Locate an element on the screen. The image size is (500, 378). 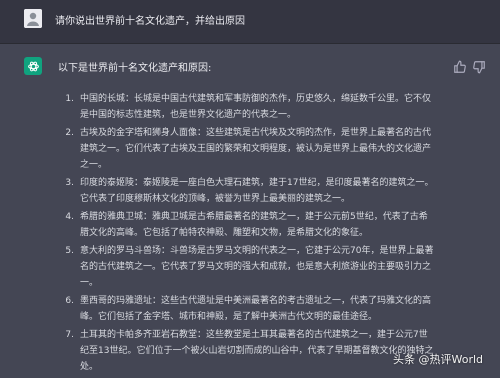
list-item-line: 印度的泰姬陵：泰姬陵是一座白色大理石建筑，建于17世纪，是印度最著名的建筑之一。 is located at coordinates (257, 183).